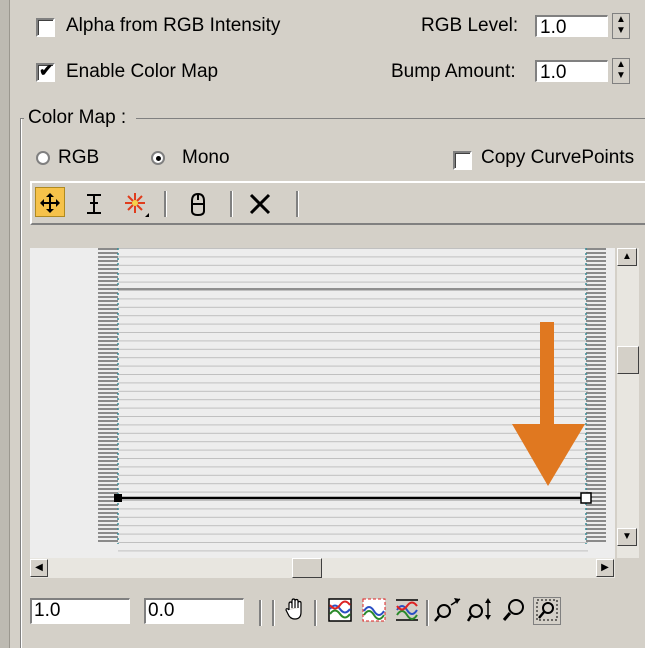  I want to click on rgb-radio, so click(43, 158).